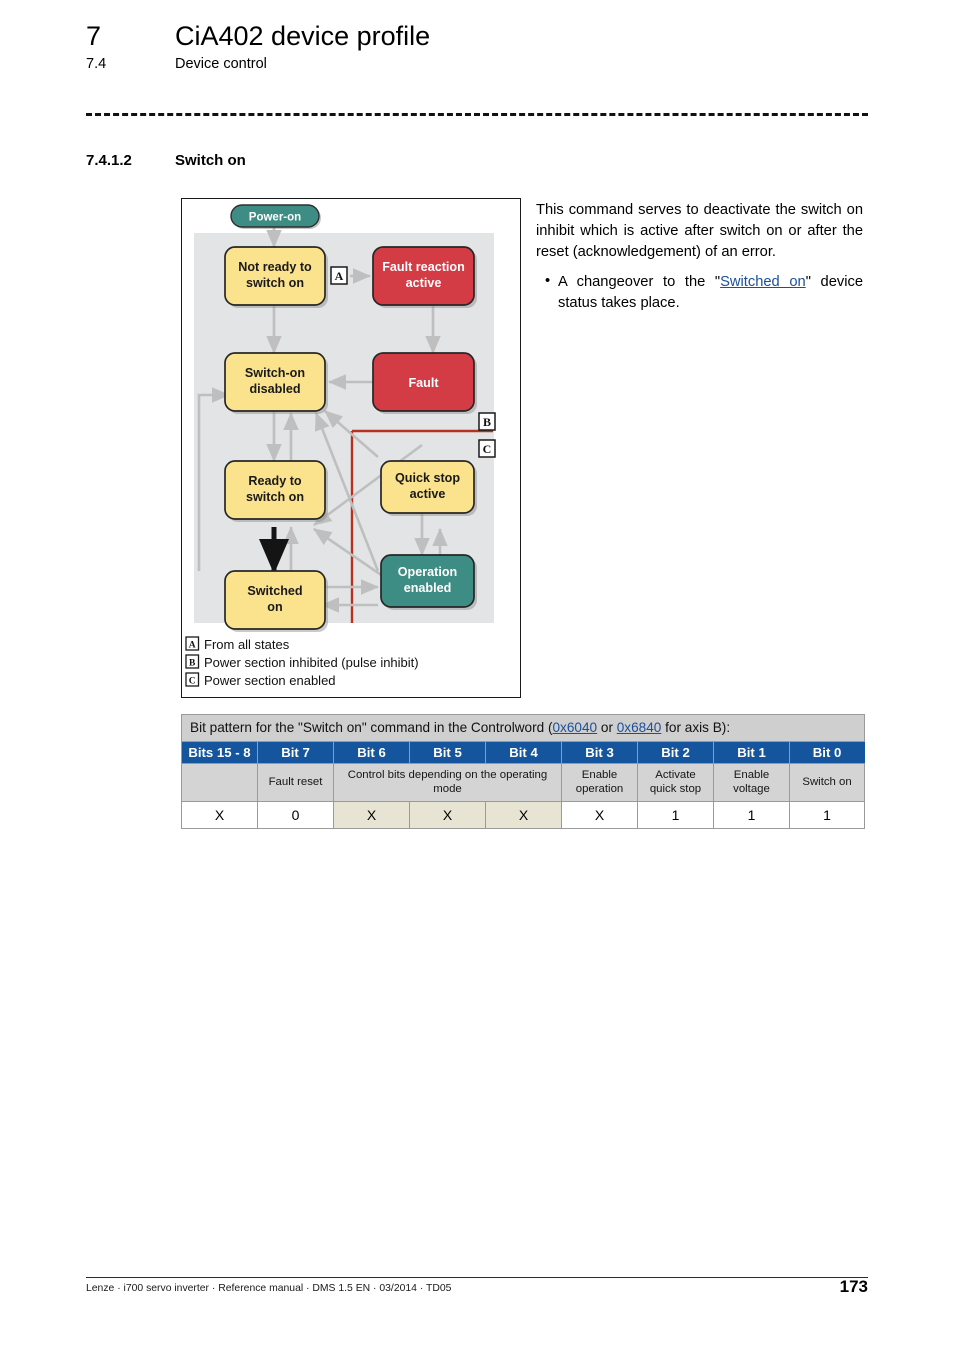  What do you see at coordinates (96, 64) in the screenshot?
I see `header-section-number: 7.4` at bounding box center [96, 64].